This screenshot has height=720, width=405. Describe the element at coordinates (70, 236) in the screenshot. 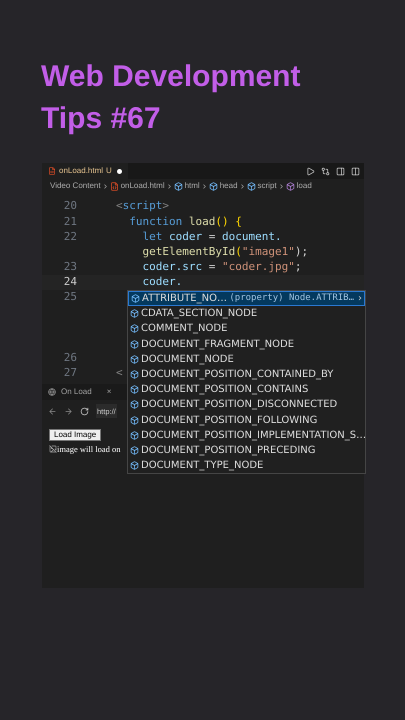

I see `line-number: 22` at that location.